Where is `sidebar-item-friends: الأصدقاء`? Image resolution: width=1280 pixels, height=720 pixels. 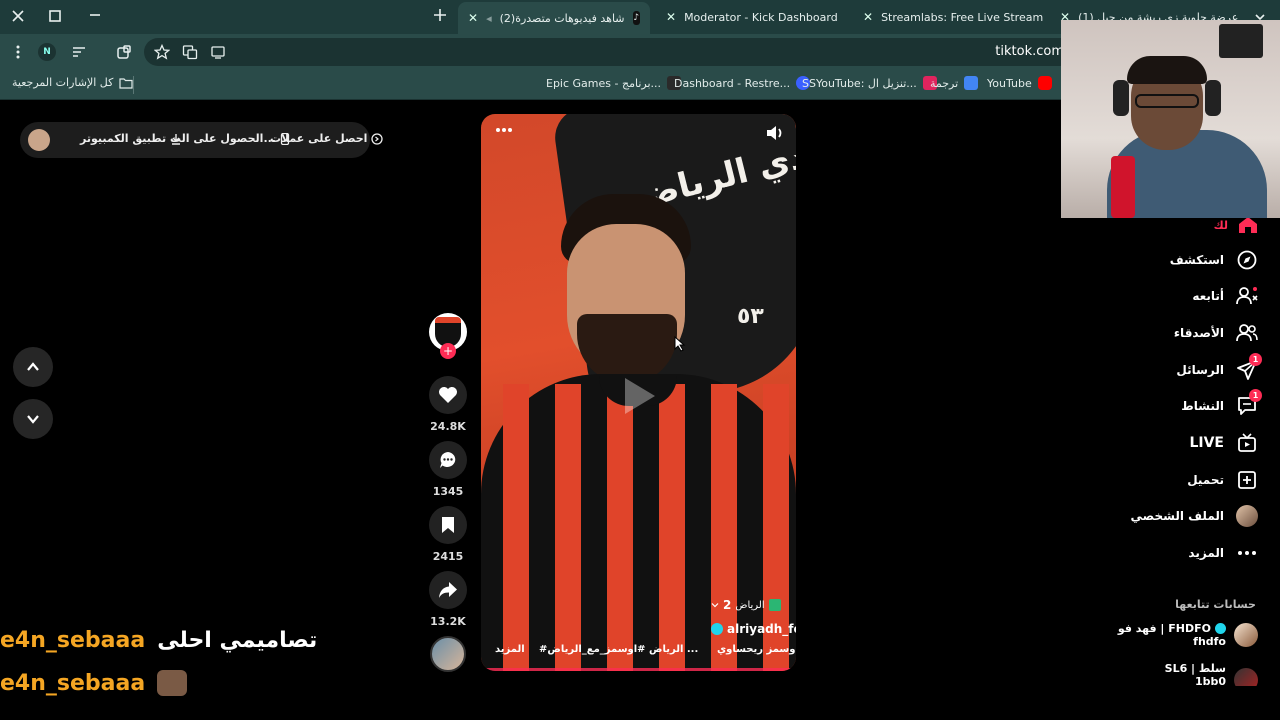
sidebar-item-friends: الأصدقاء is located at coordinates (1216, 333).